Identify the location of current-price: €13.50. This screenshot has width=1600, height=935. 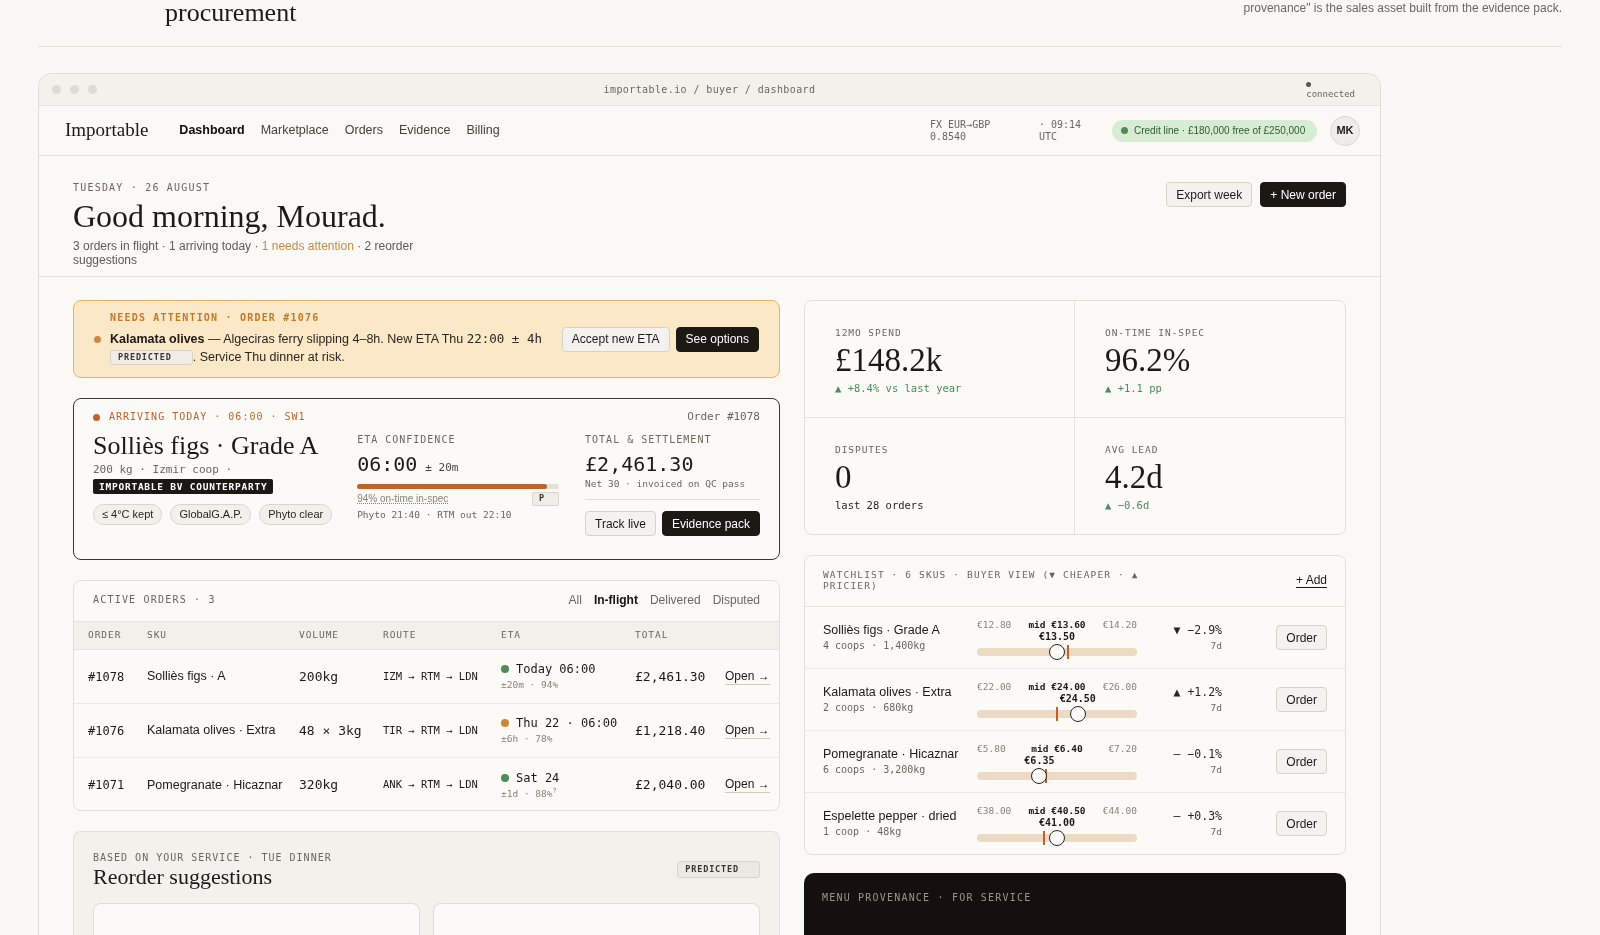
(1057, 637).